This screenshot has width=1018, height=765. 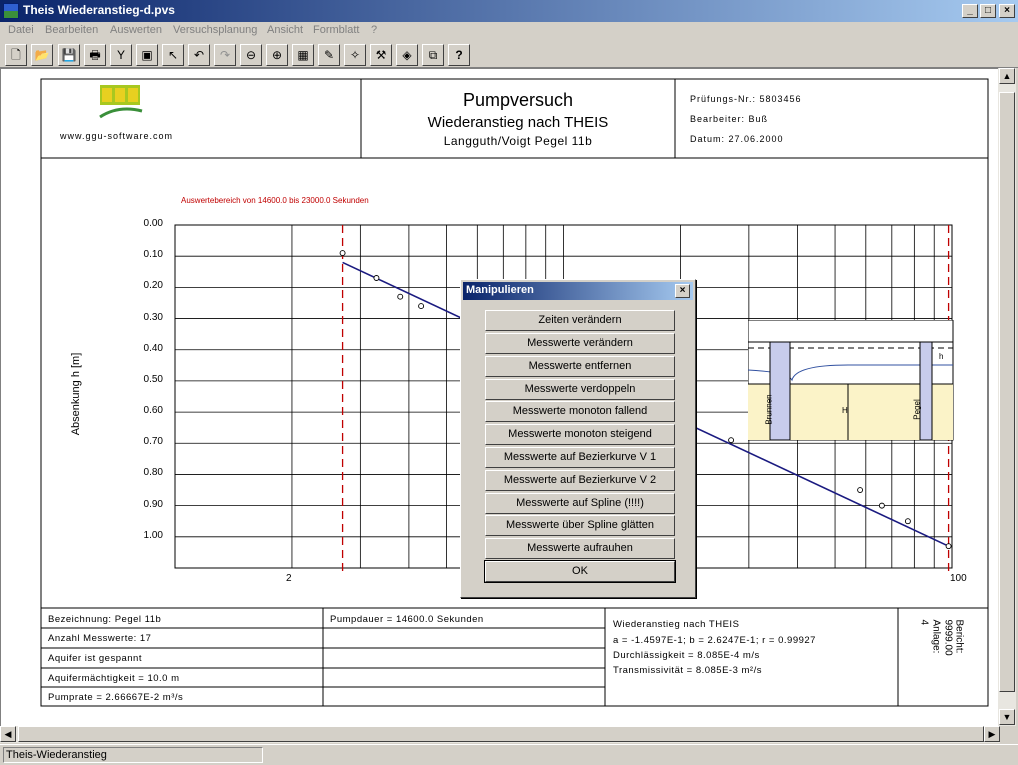 I want to click on inset-brunnen-label: Brunnen, so click(x=769, y=409).